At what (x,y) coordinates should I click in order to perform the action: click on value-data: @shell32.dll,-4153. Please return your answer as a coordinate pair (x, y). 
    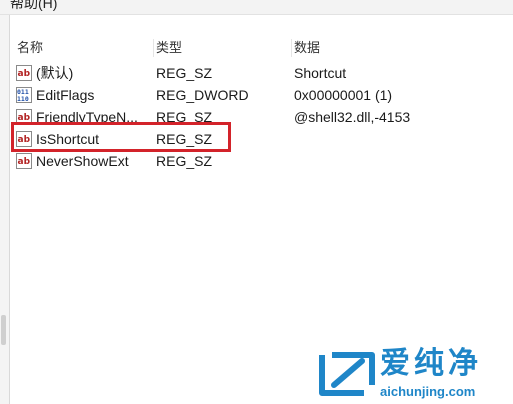
    Looking at the image, I should click on (352, 117).